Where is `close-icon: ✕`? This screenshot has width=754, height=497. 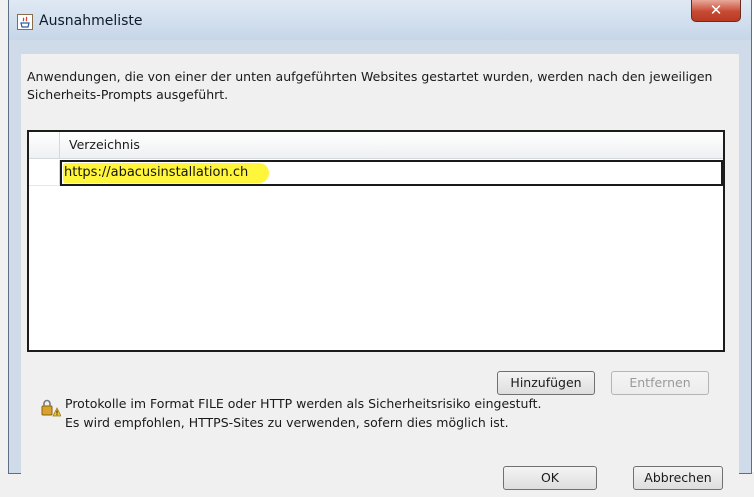 close-icon: ✕ is located at coordinates (716, 10).